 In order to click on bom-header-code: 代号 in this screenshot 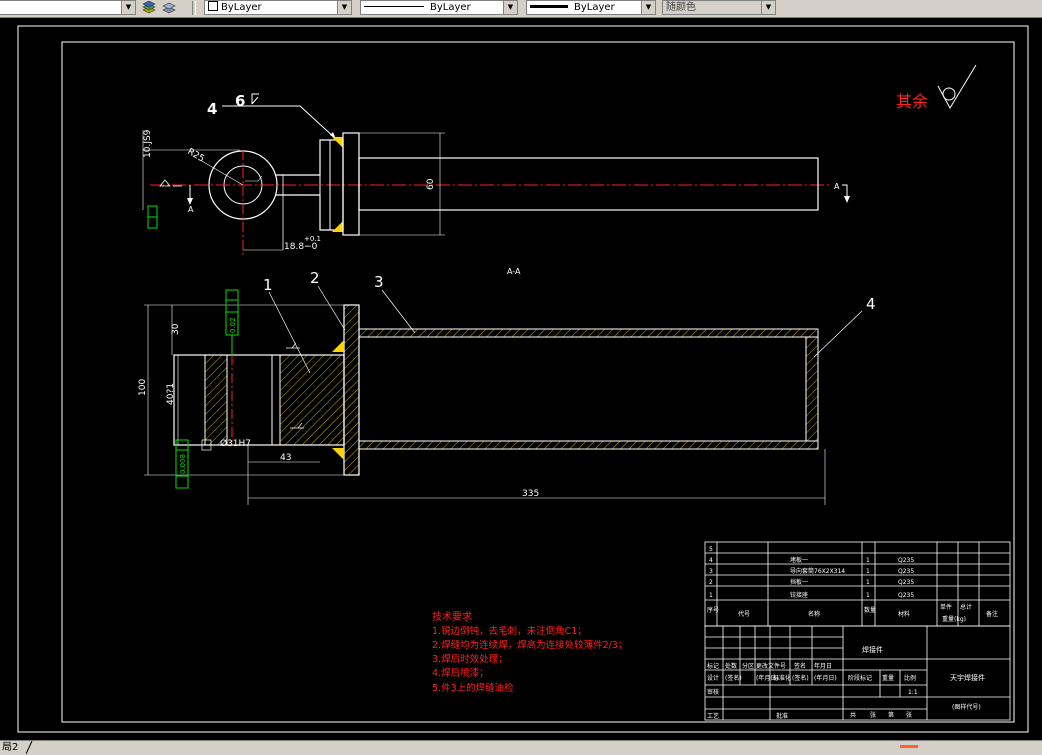, I will do `click(744, 614)`.